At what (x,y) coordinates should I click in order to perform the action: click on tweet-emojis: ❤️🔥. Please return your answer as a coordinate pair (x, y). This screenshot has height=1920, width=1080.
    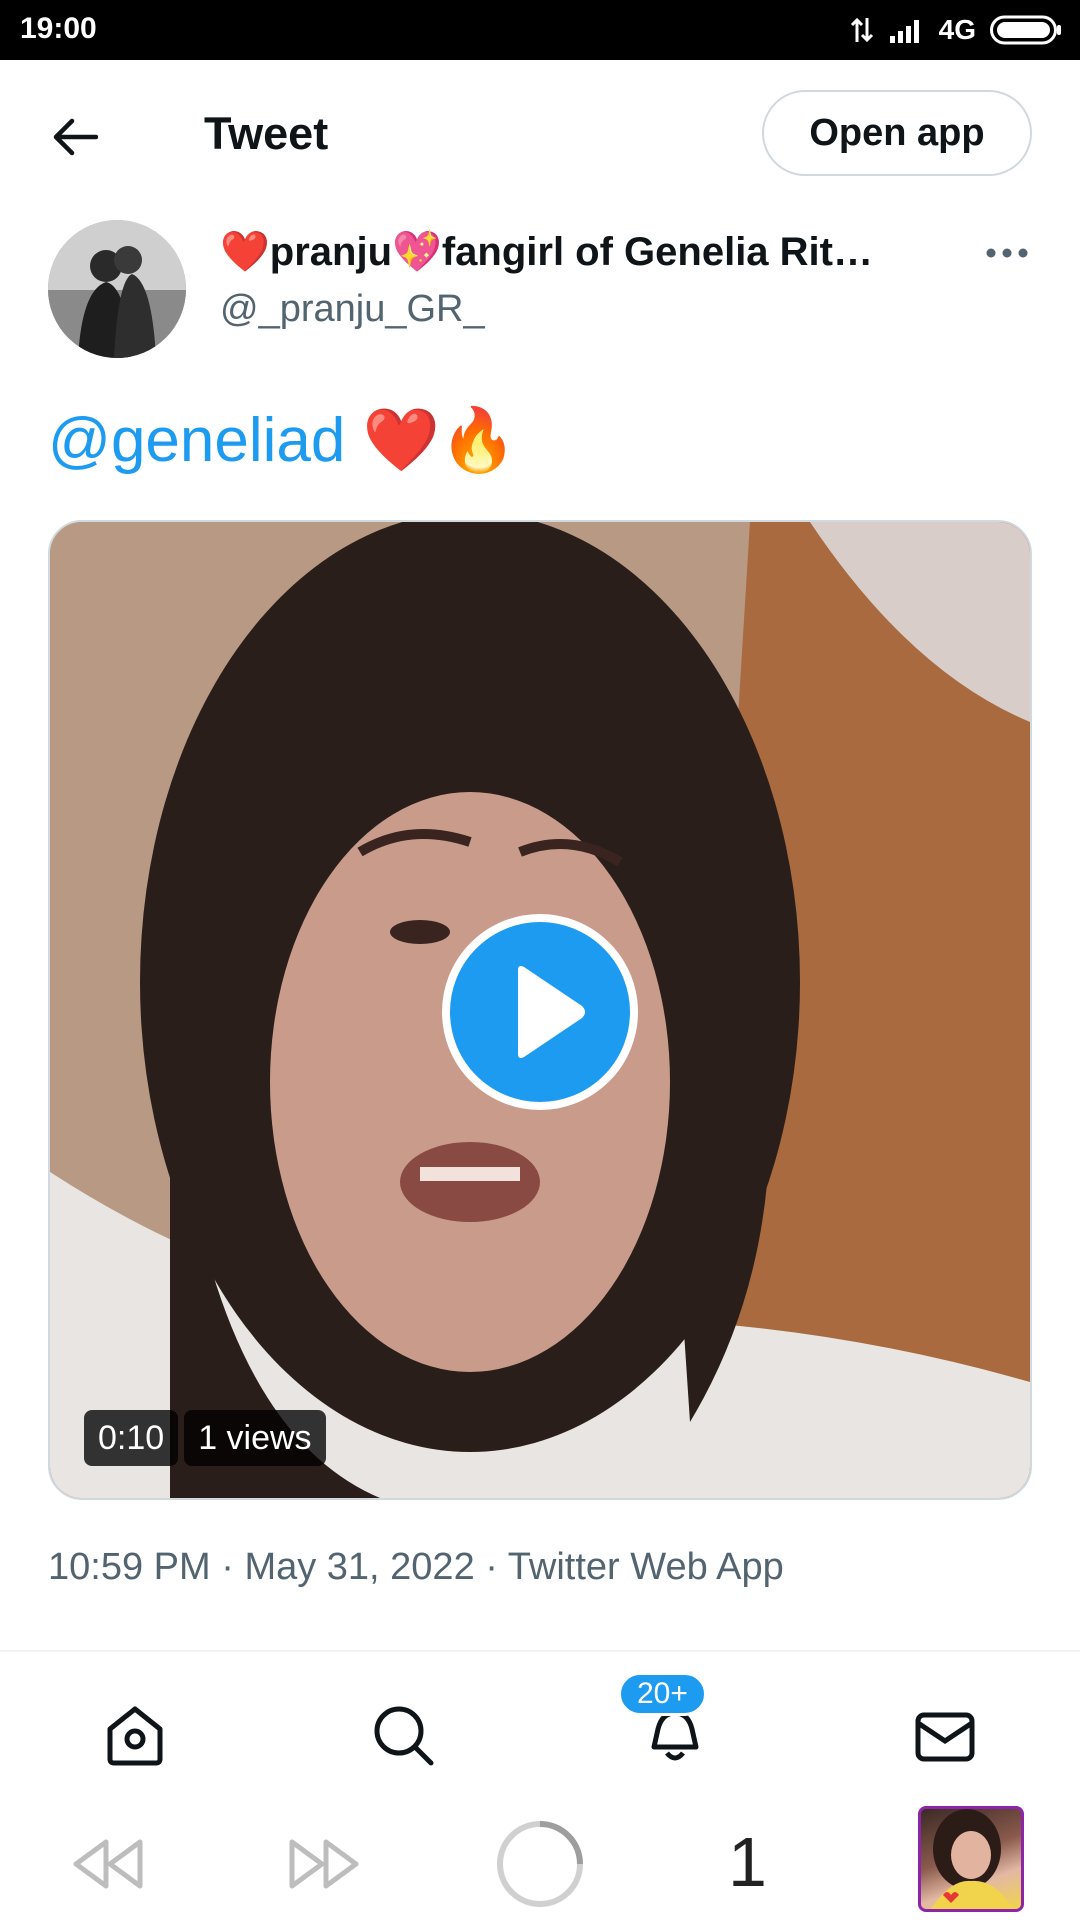
    Looking at the image, I should click on (440, 440).